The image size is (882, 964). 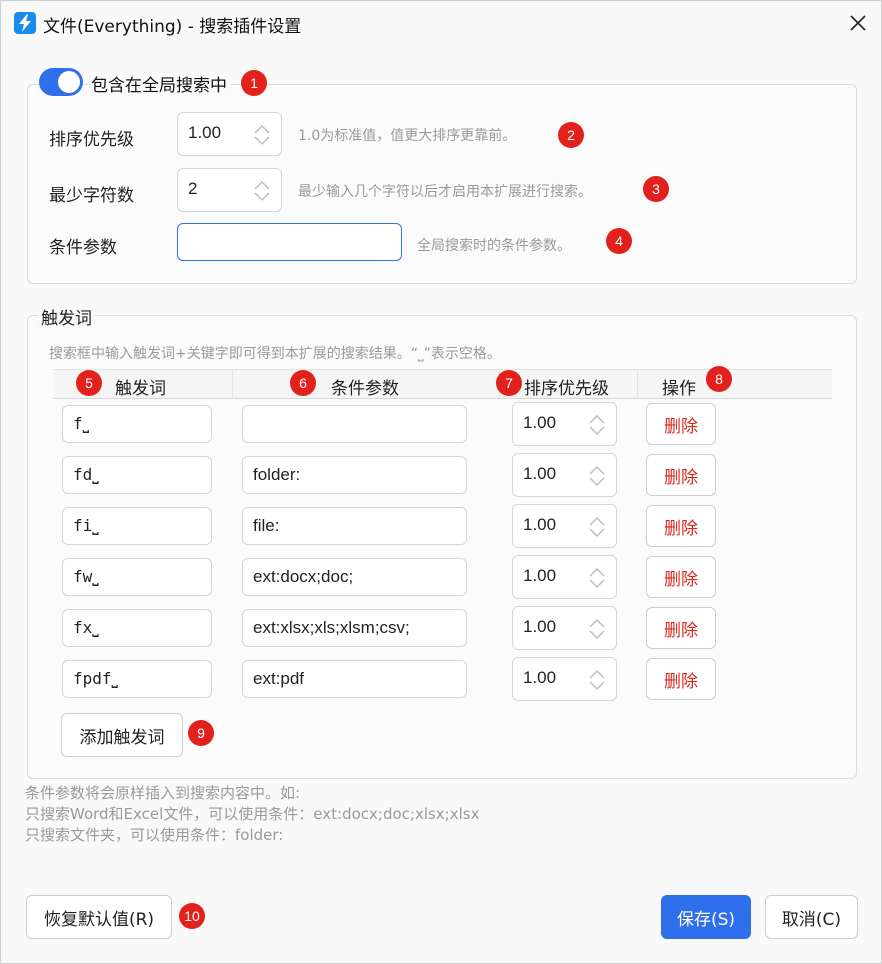 I want to click on note-line-3: 只搜索文件夹，可以使用条件：folder:, so click(x=154, y=835).